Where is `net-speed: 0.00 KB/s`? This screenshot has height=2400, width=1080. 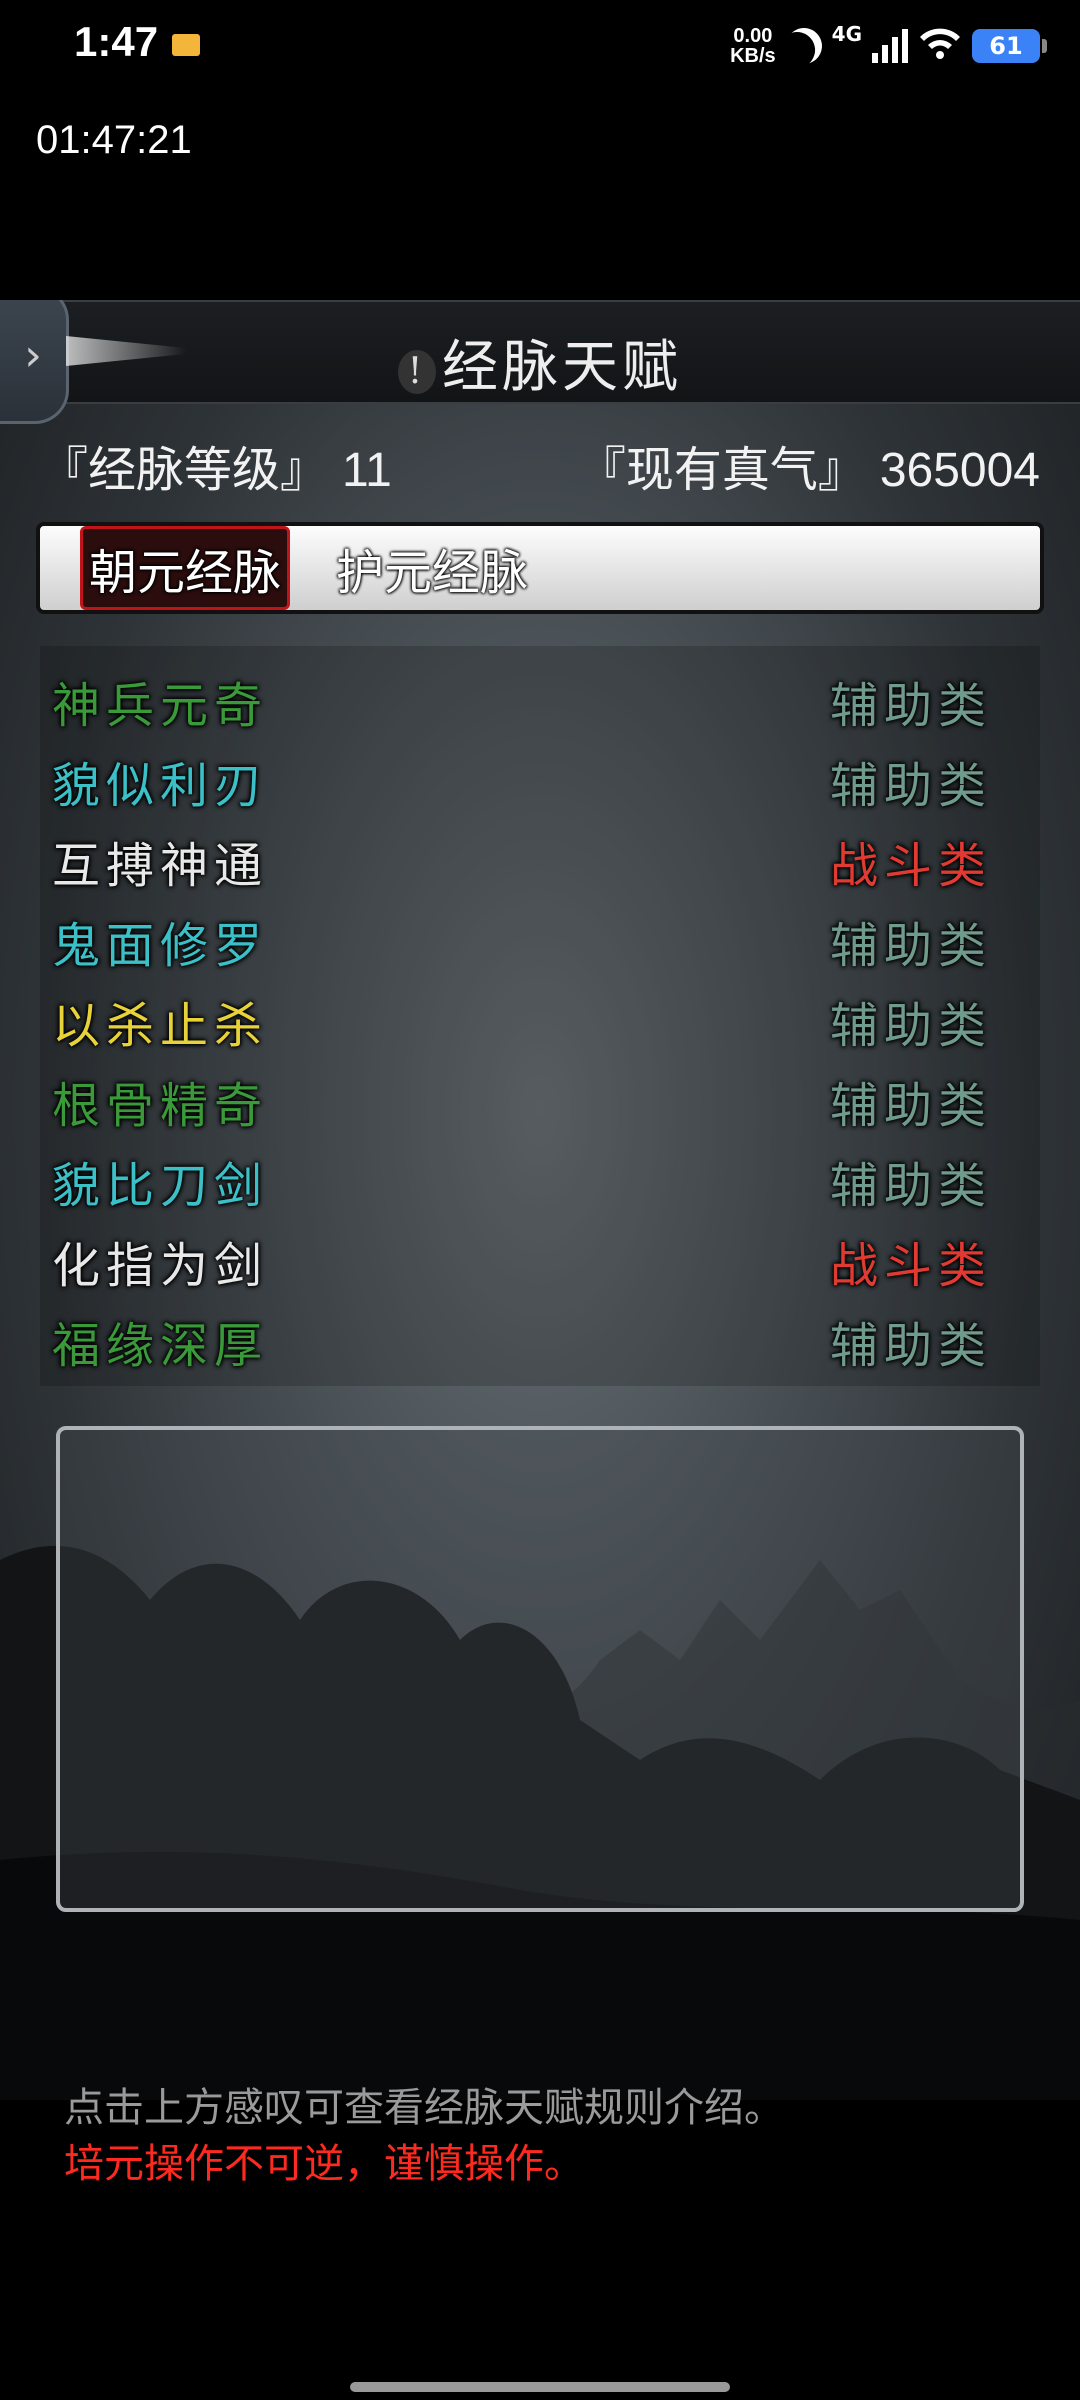
net-speed: 0.00 KB/s is located at coordinates (753, 46).